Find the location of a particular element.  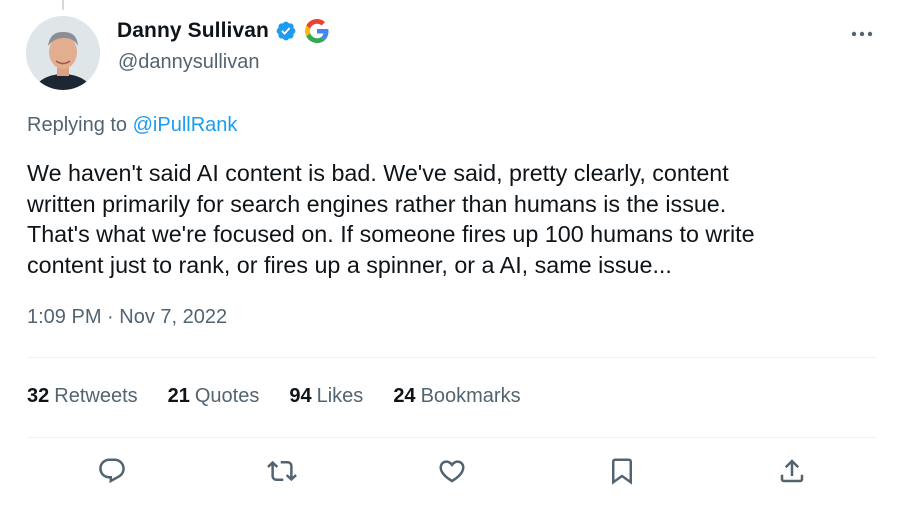

quotes-stat: 21 Quotes is located at coordinates (214, 396).